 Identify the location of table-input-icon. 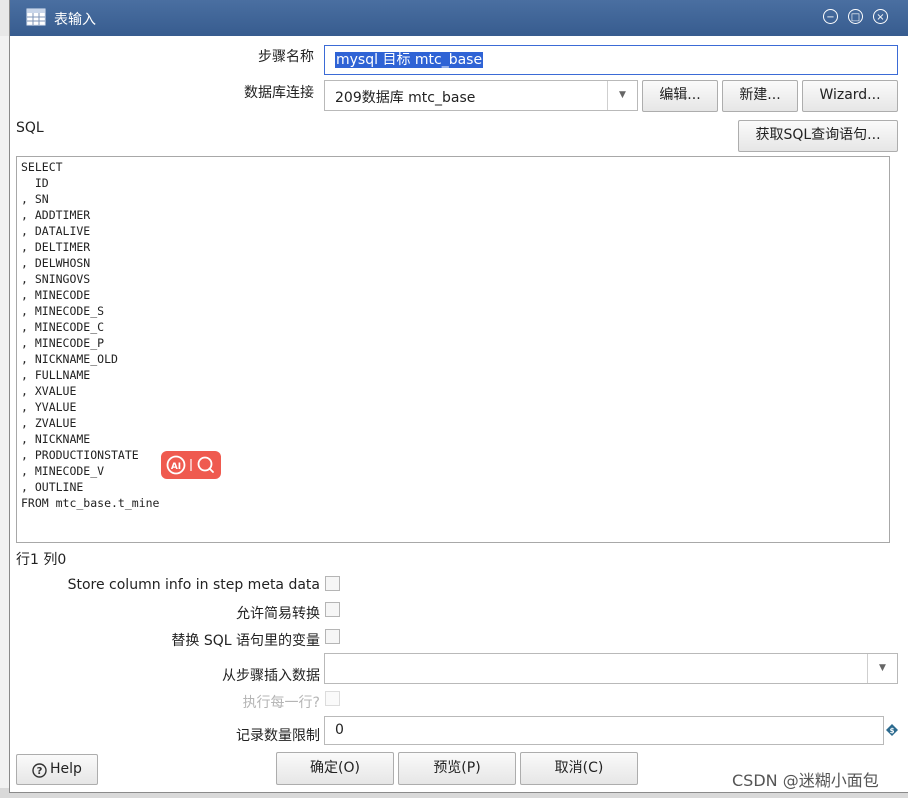
(36, 17).